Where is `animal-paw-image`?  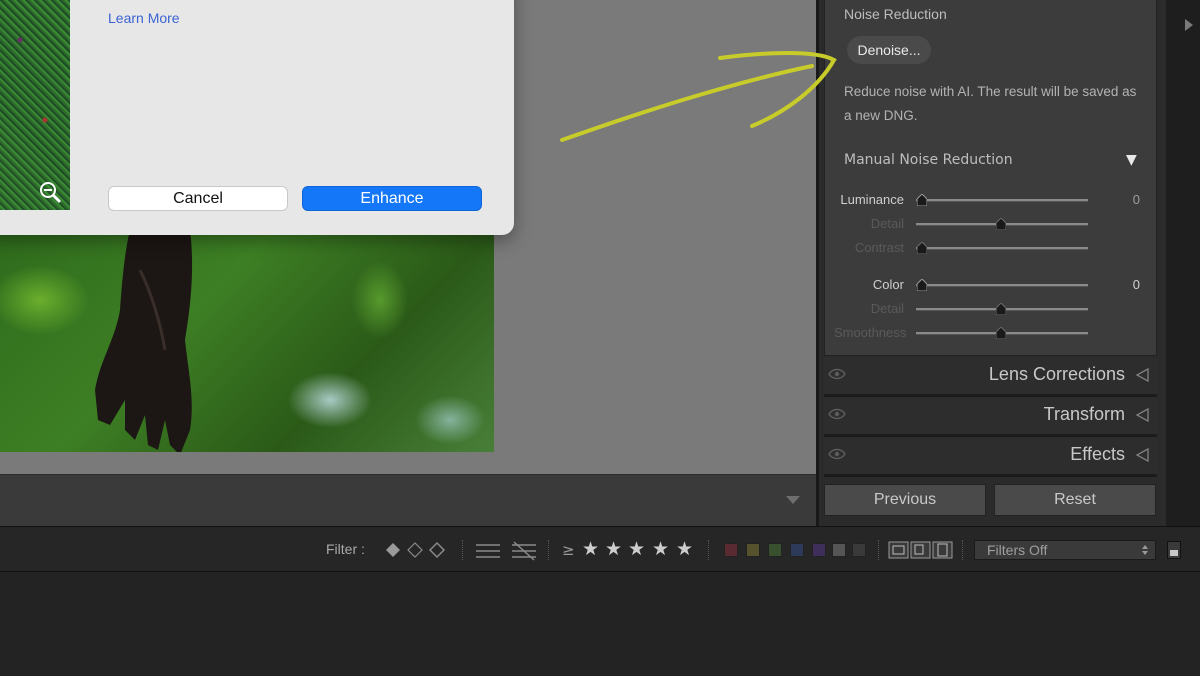
animal-paw-image is located at coordinates (144, 341).